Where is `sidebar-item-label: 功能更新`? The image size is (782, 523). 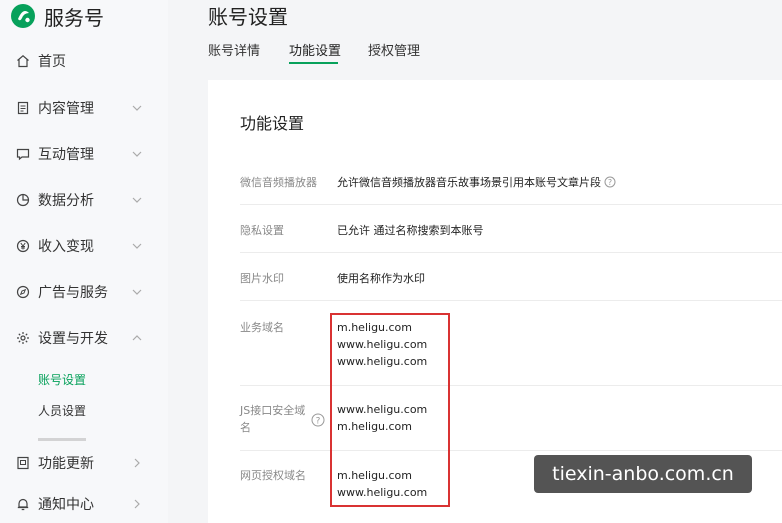
sidebar-item-label: 功能更新 is located at coordinates (66, 464).